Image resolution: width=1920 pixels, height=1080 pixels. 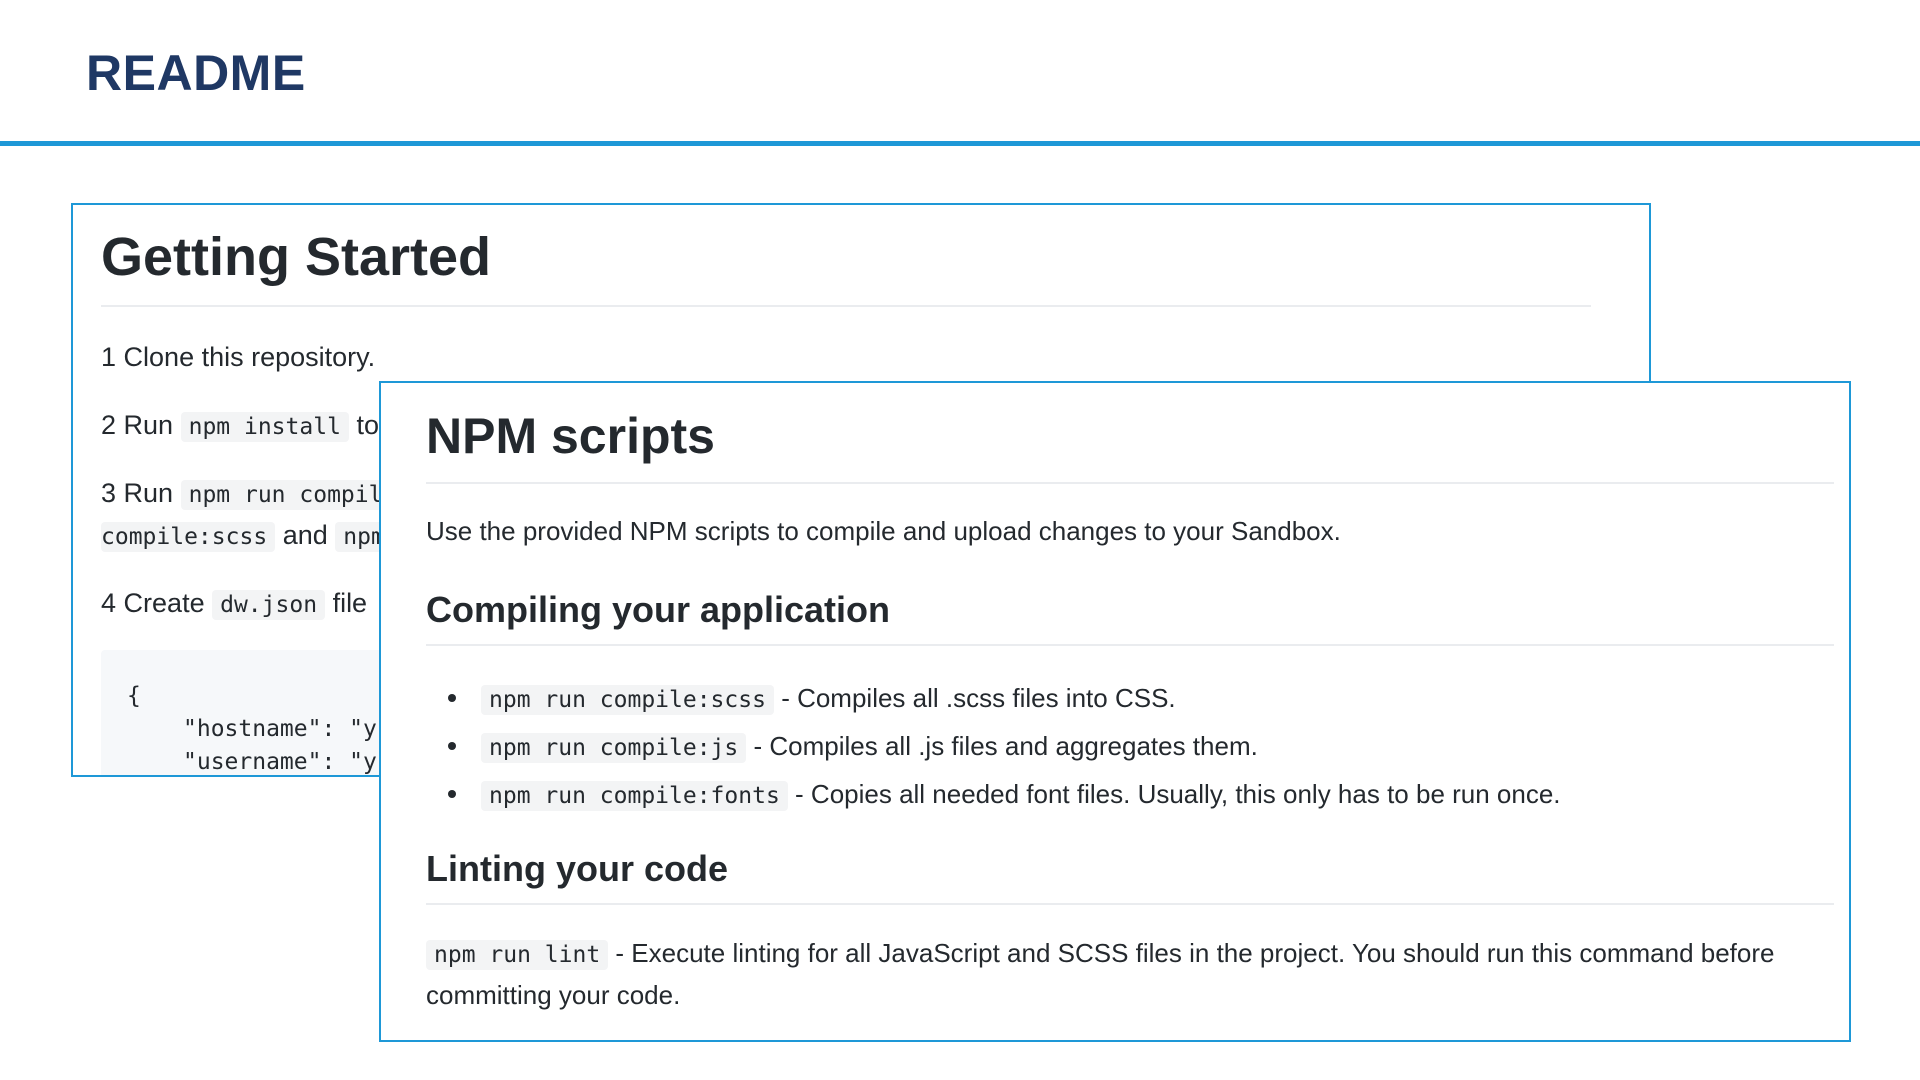 I want to click on step-text: Clone this repository., so click(x=249, y=357).